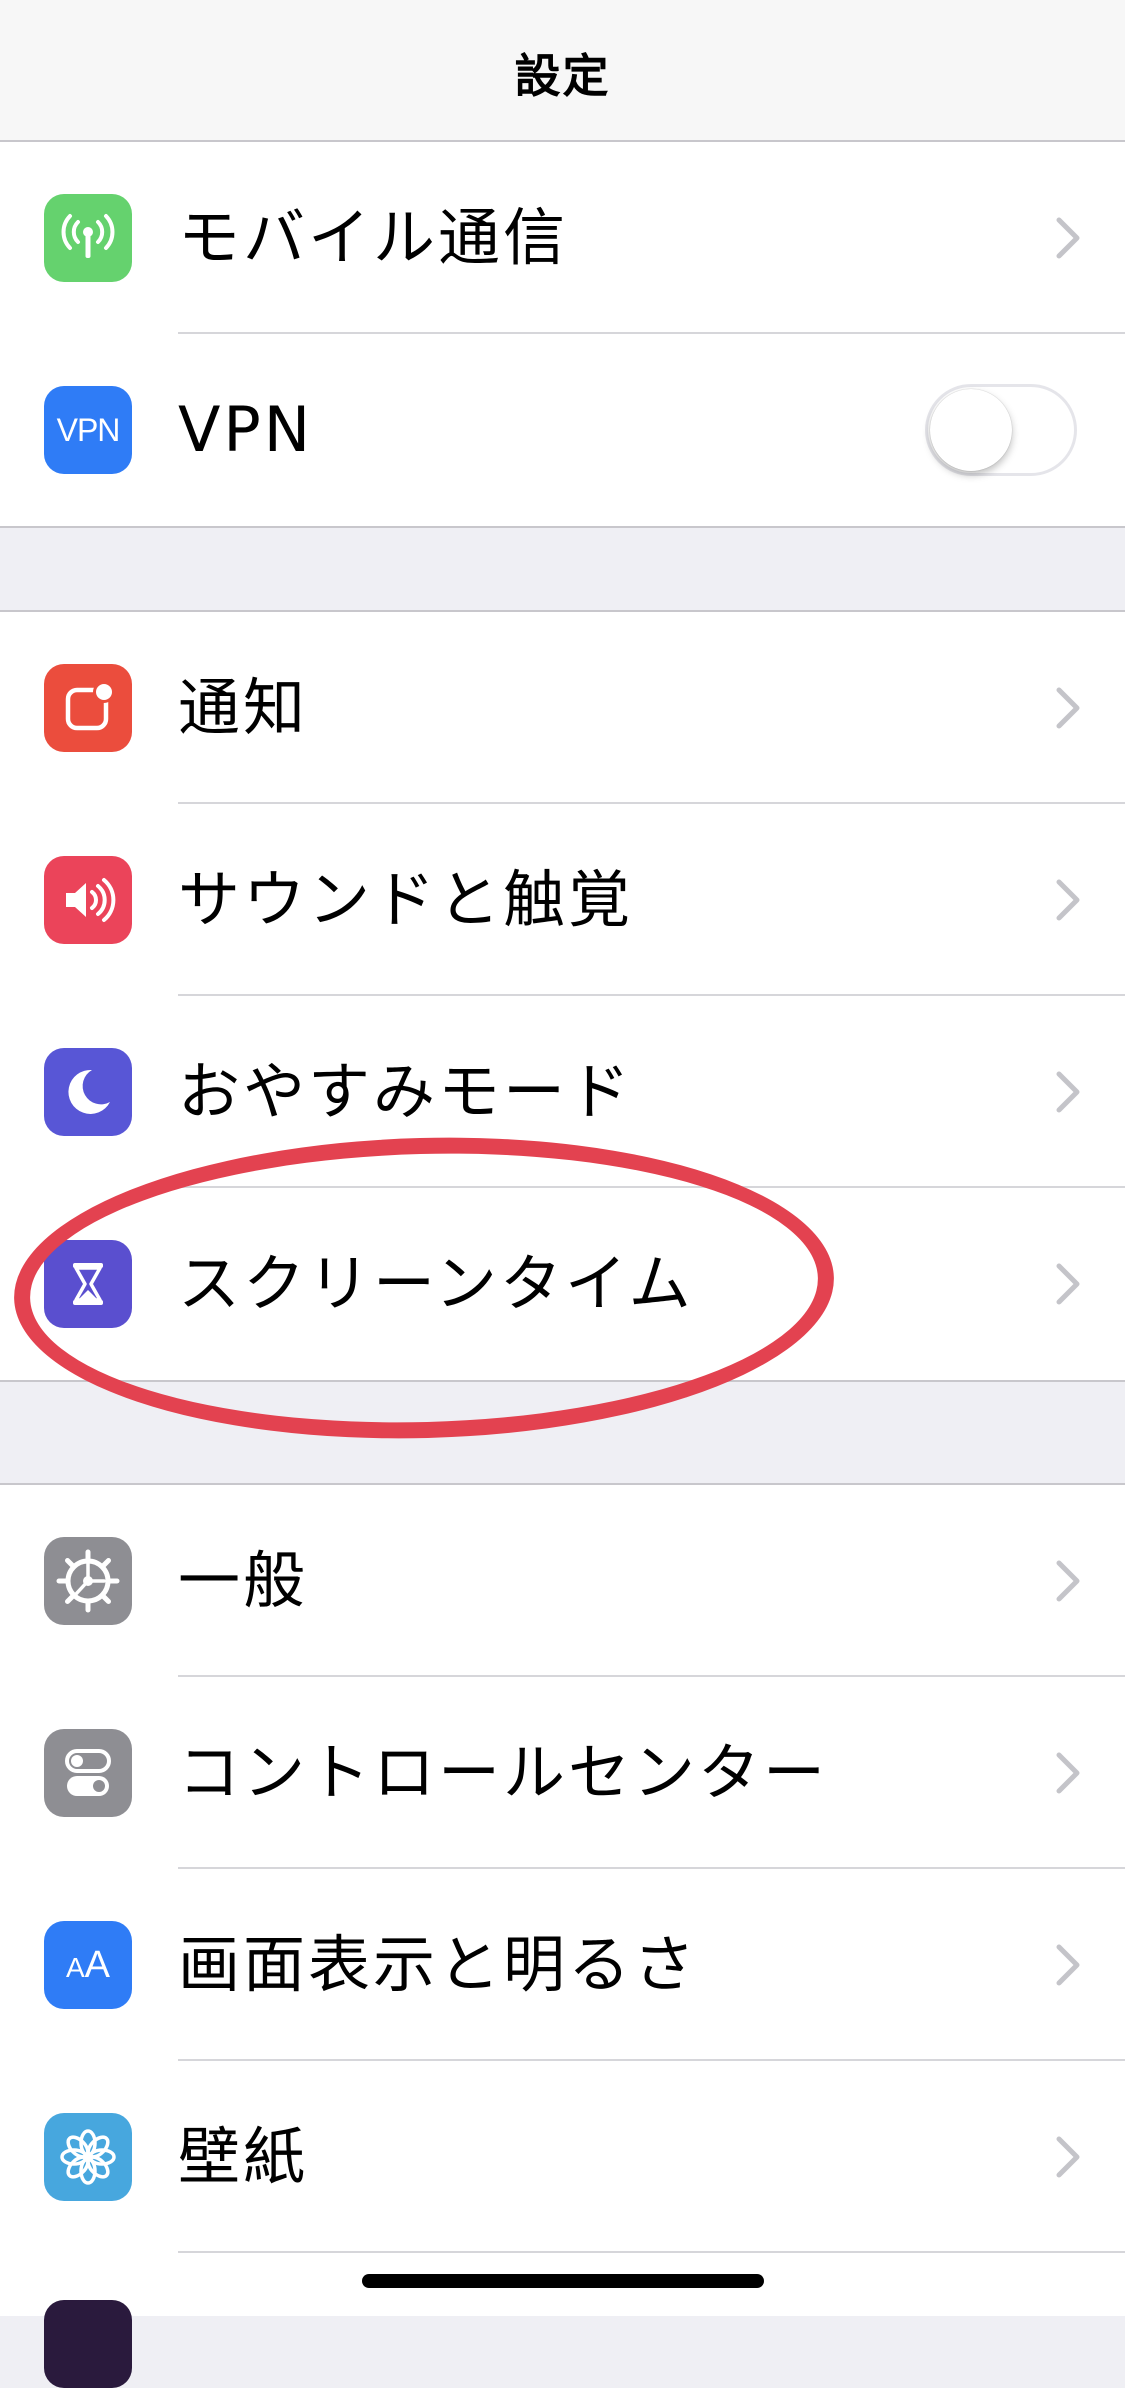 The width and height of the screenshot is (1125, 2388). What do you see at coordinates (243, 1580) in the screenshot?
I see `settings-row-label: 一般` at bounding box center [243, 1580].